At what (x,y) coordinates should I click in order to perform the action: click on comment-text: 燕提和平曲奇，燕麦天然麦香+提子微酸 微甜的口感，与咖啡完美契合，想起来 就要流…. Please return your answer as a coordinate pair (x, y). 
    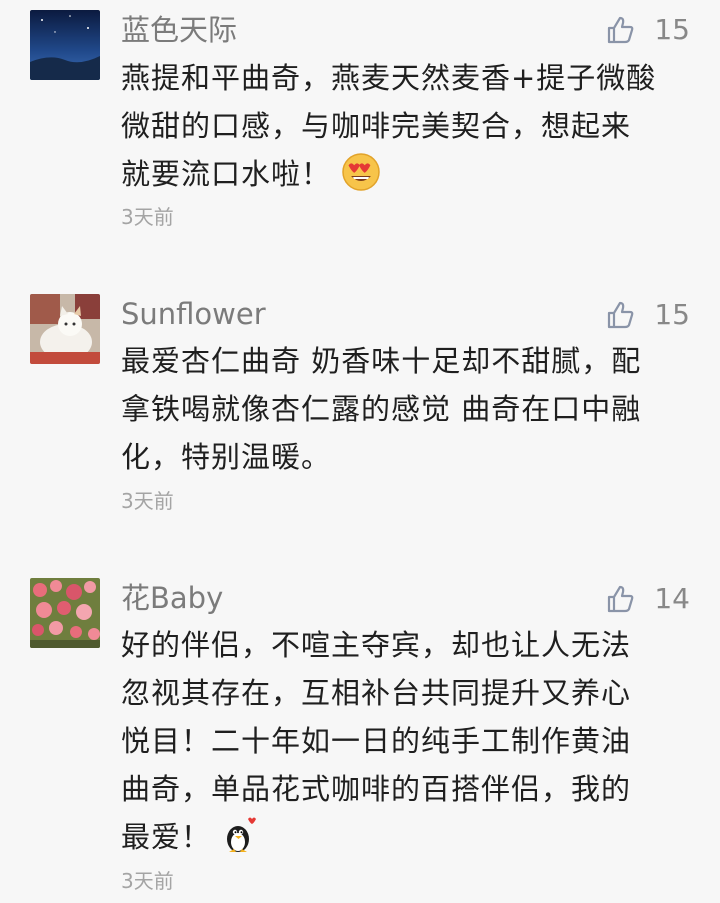
    Looking at the image, I should click on (406, 130).